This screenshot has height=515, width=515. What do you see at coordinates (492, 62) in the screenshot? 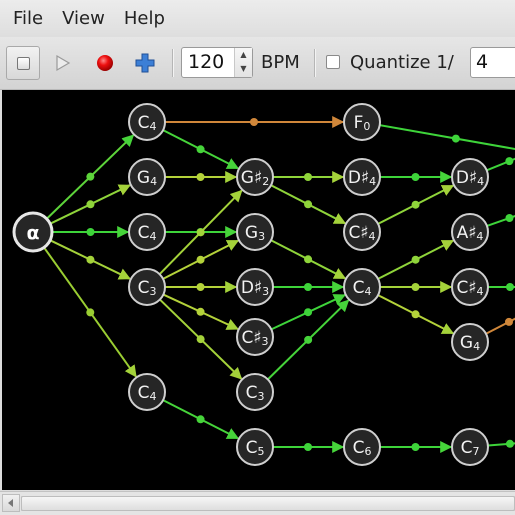
I see `quantize-input: 4` at bounding box center [492, 62].